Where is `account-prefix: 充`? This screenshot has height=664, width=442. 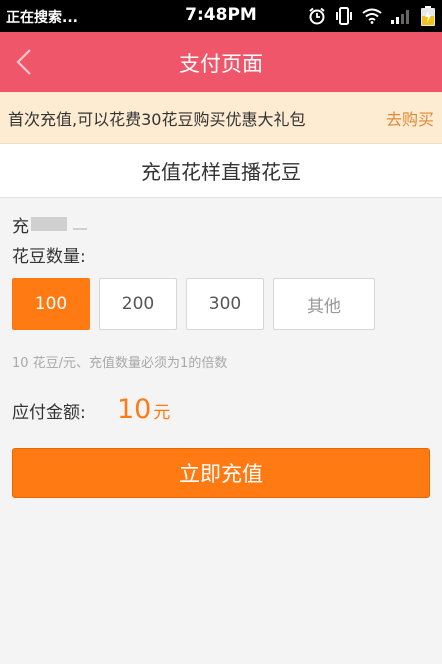 account-prefix: 充 is located at coordinates (20, 226).